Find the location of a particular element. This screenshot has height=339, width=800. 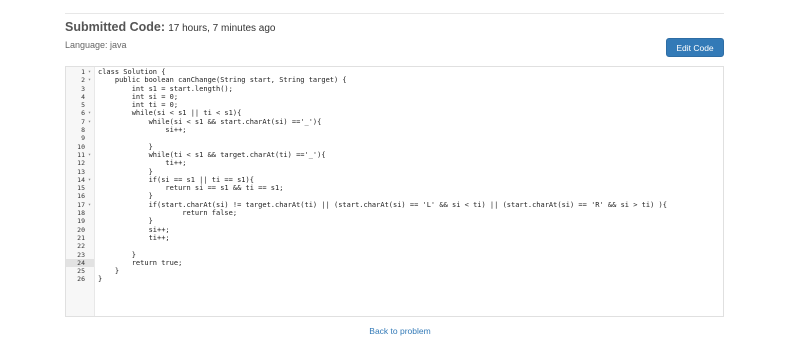

code-line: 15 return si == s1 && ti == s1; is located at coordinates (394, 188).